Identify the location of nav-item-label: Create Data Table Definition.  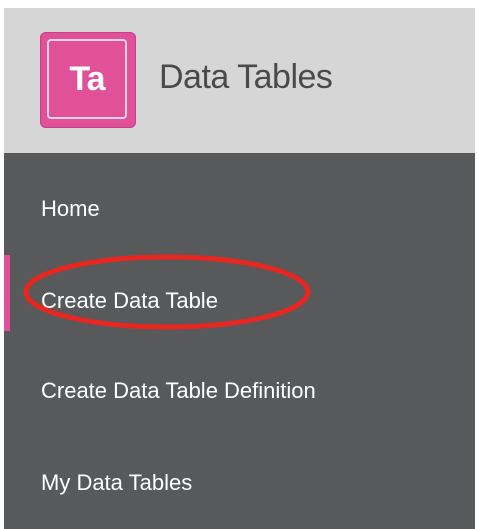
(178, 390).